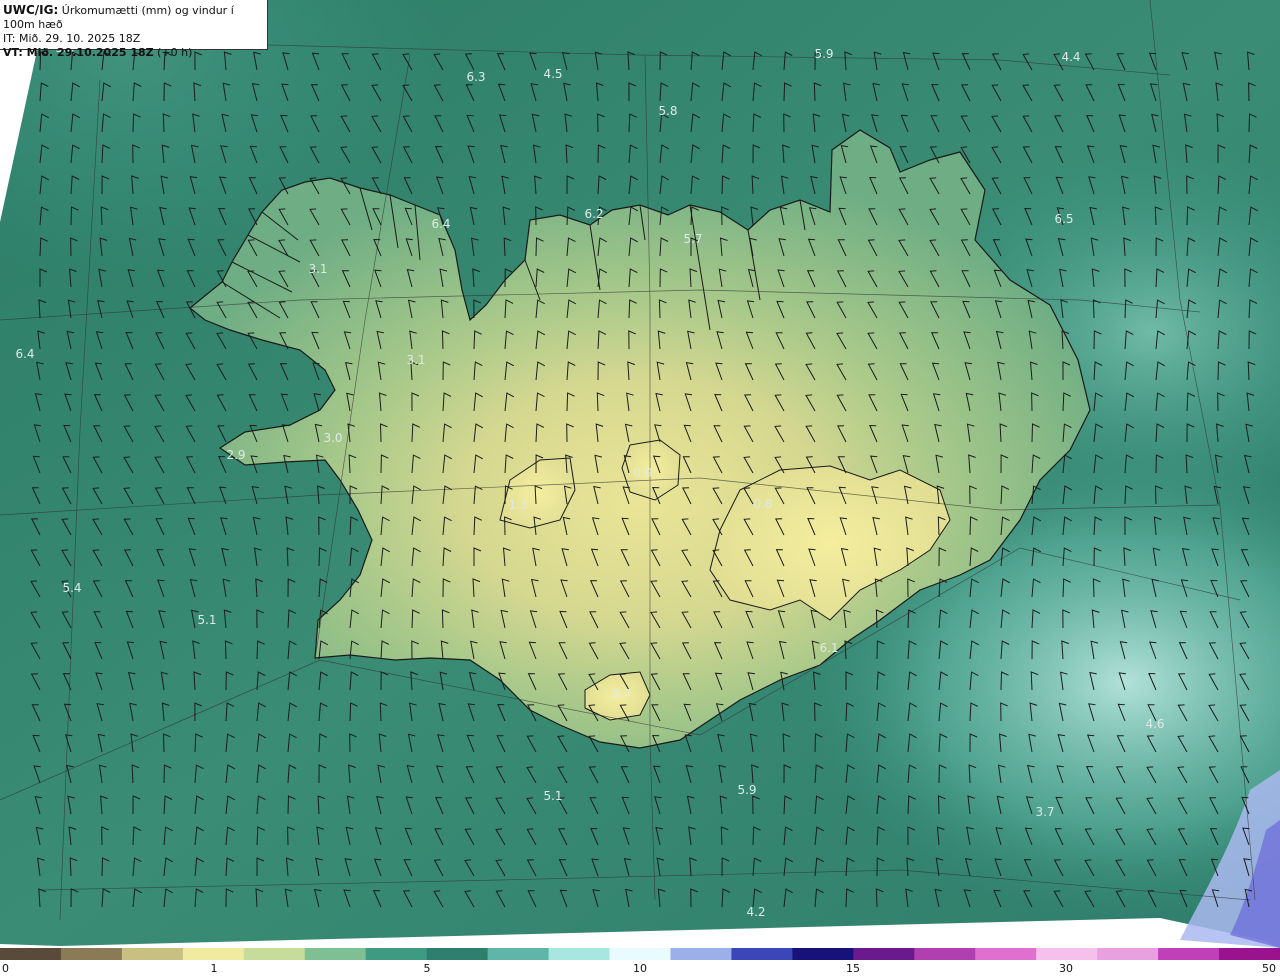  I want to click on map-value-label: 6.1, so click(828, 648).